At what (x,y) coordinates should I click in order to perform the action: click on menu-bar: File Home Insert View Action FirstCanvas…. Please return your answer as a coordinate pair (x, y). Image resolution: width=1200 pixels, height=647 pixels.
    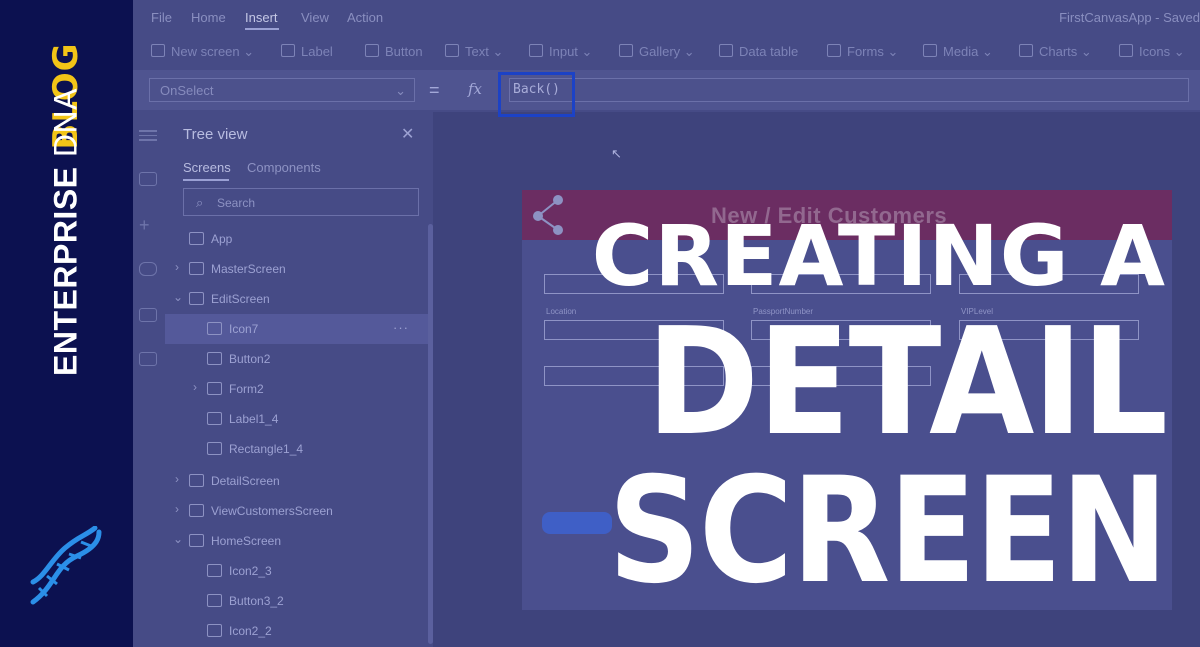
    Looking at the image, I should click on (666, 17).